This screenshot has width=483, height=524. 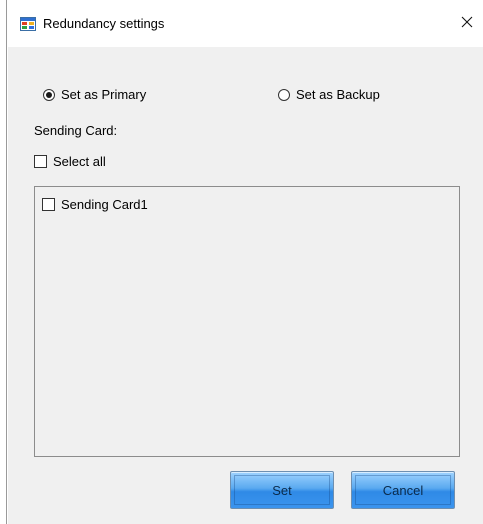 I want to click on close-button, so click(x=467, y=23).